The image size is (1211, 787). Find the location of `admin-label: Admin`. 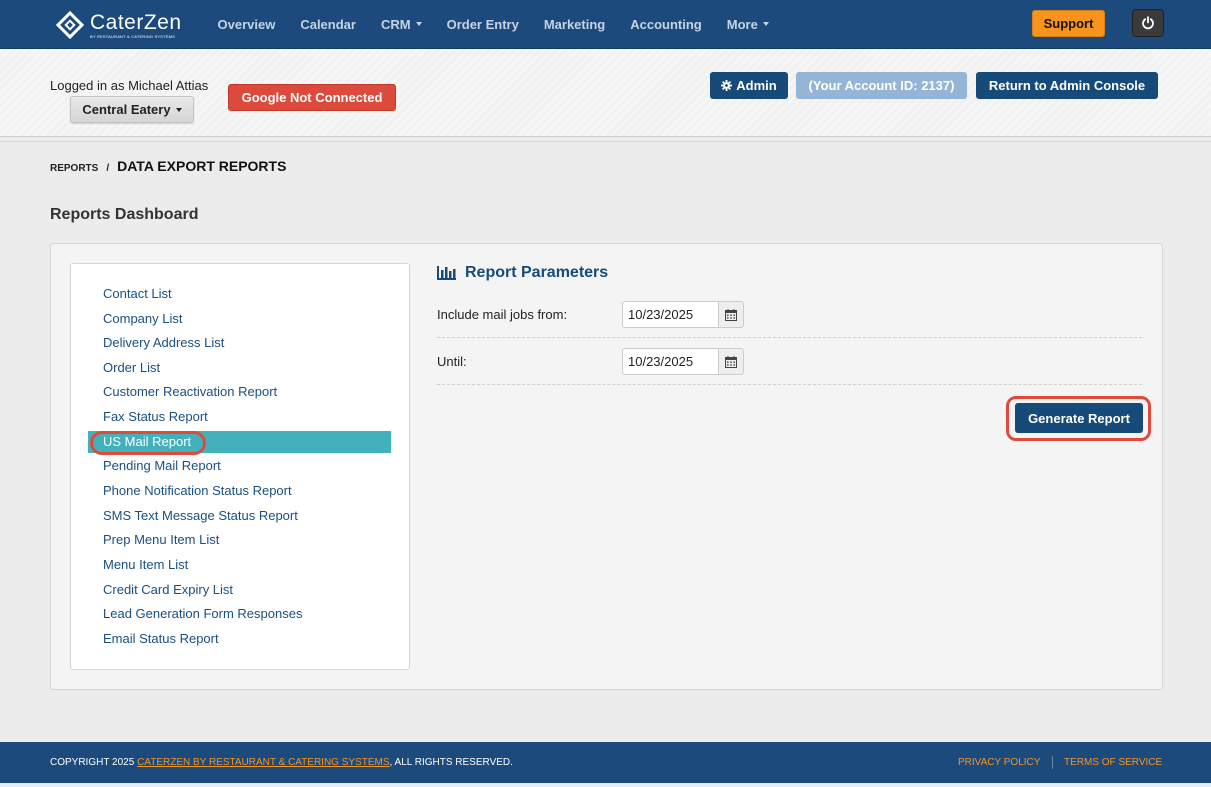

admin-label: Admin is located at coordinates (756, 85).